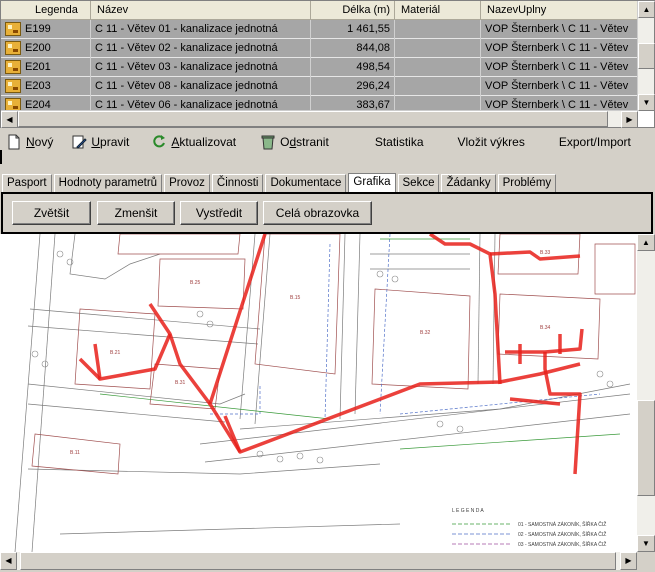 The width and height of the screenshot is (655, 572). Describe the element at coordinates (1, 157) in the screenshot. I see `splitter-marker` at that location.